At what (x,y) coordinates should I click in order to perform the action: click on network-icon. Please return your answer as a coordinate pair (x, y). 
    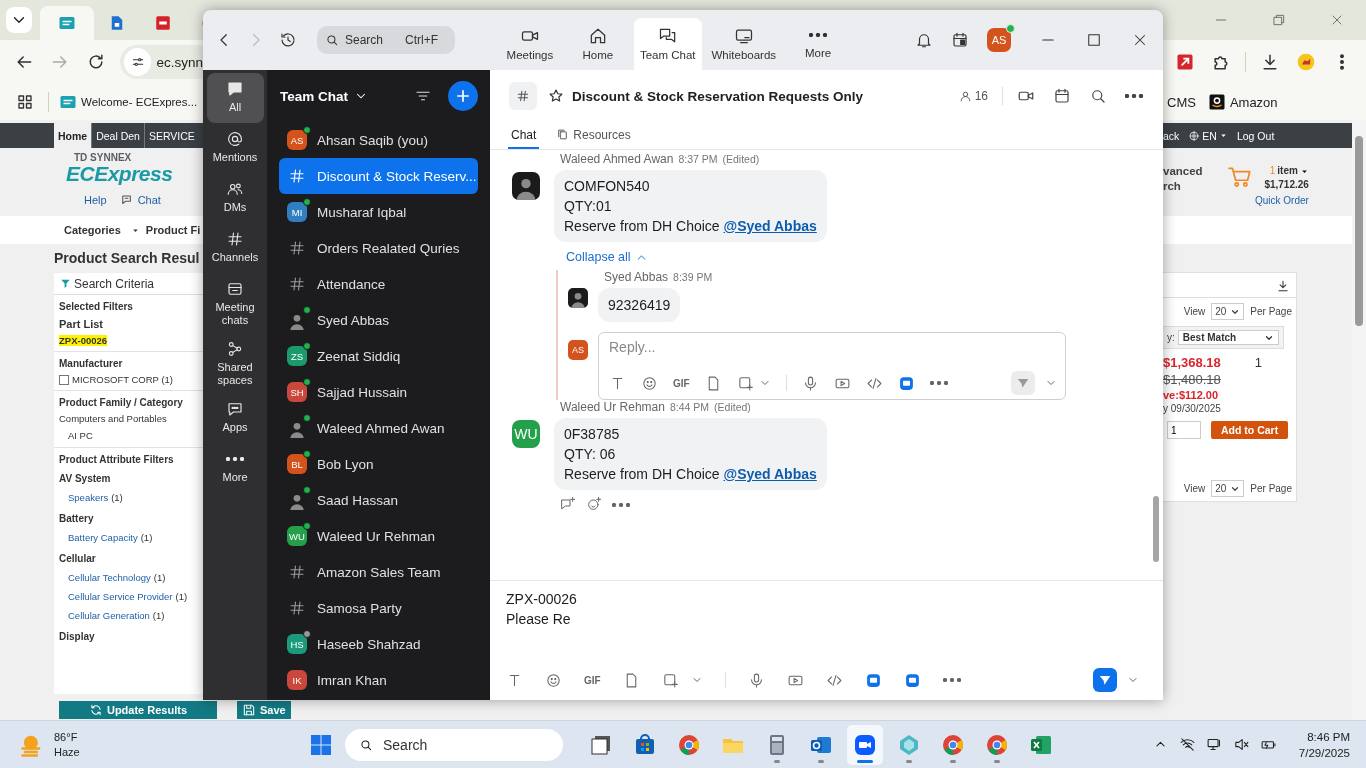
    Looking at the image, I should click on (1187, 744).